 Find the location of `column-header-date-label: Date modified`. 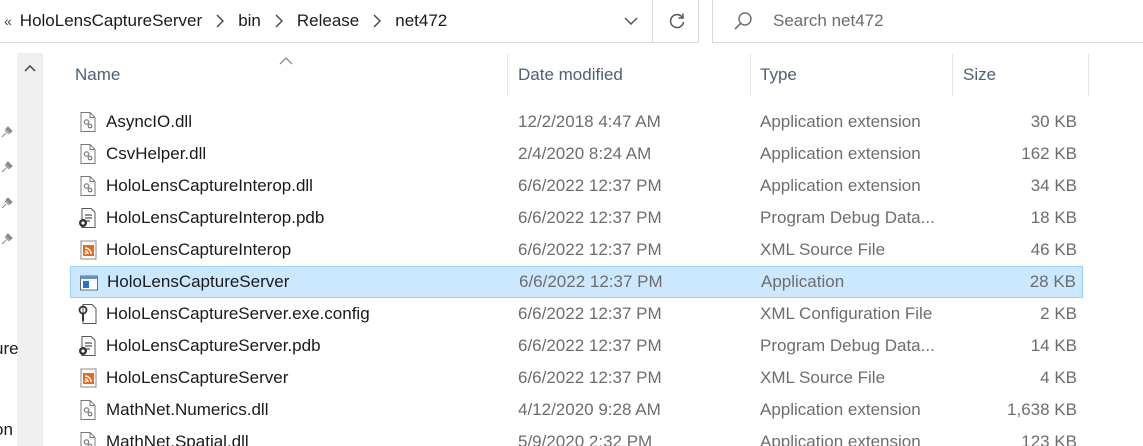

column-header-date-label: Date modified is located at coordinates (570, 74).